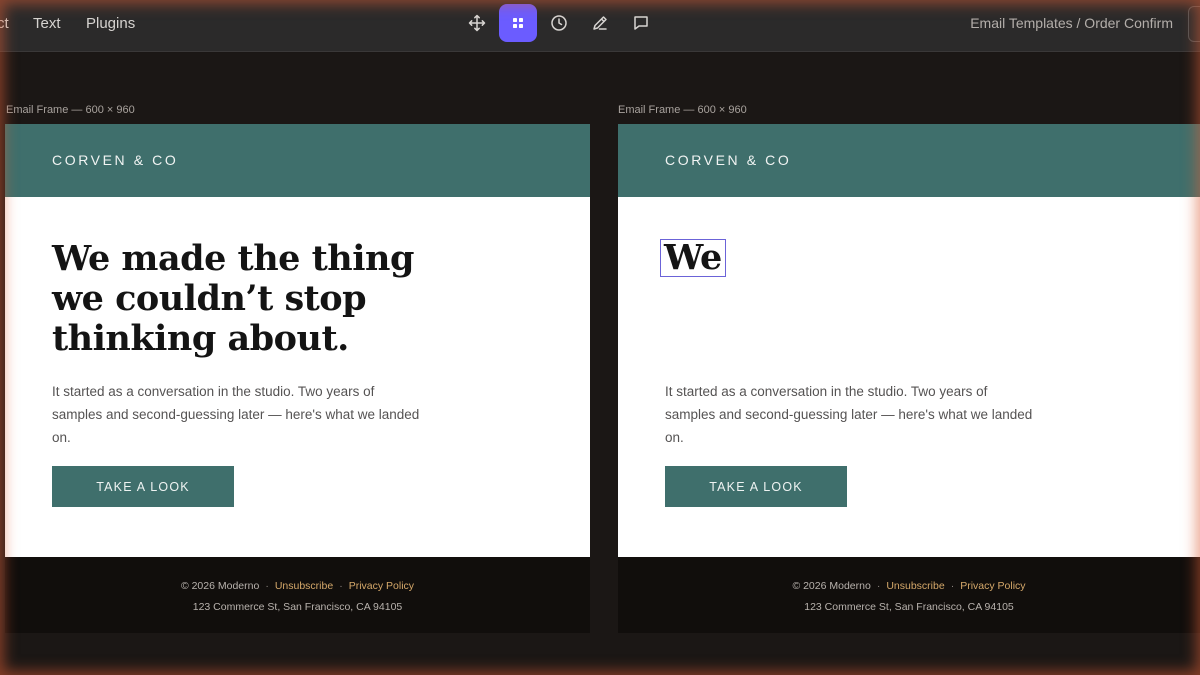  I want to click on menu-plugins: Plugins, so click(110, 23).